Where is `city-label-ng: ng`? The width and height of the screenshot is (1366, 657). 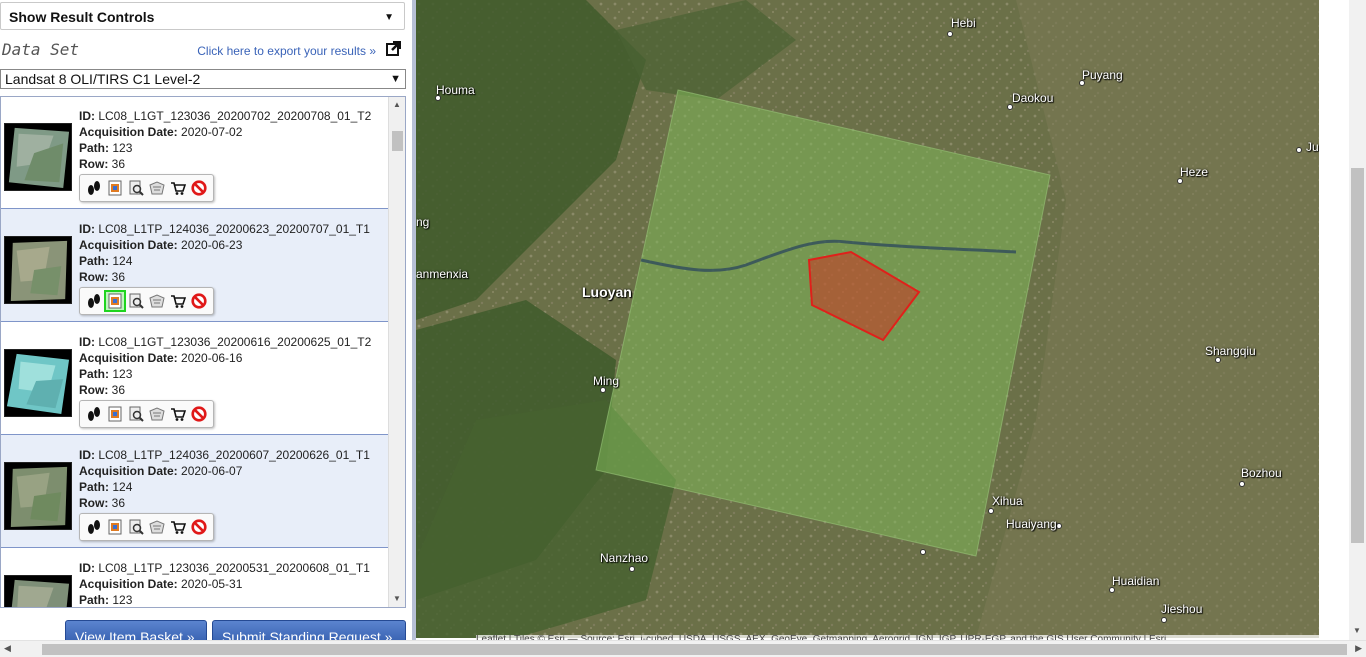
city-label-ng: ng is located at coordinates (423, 222).